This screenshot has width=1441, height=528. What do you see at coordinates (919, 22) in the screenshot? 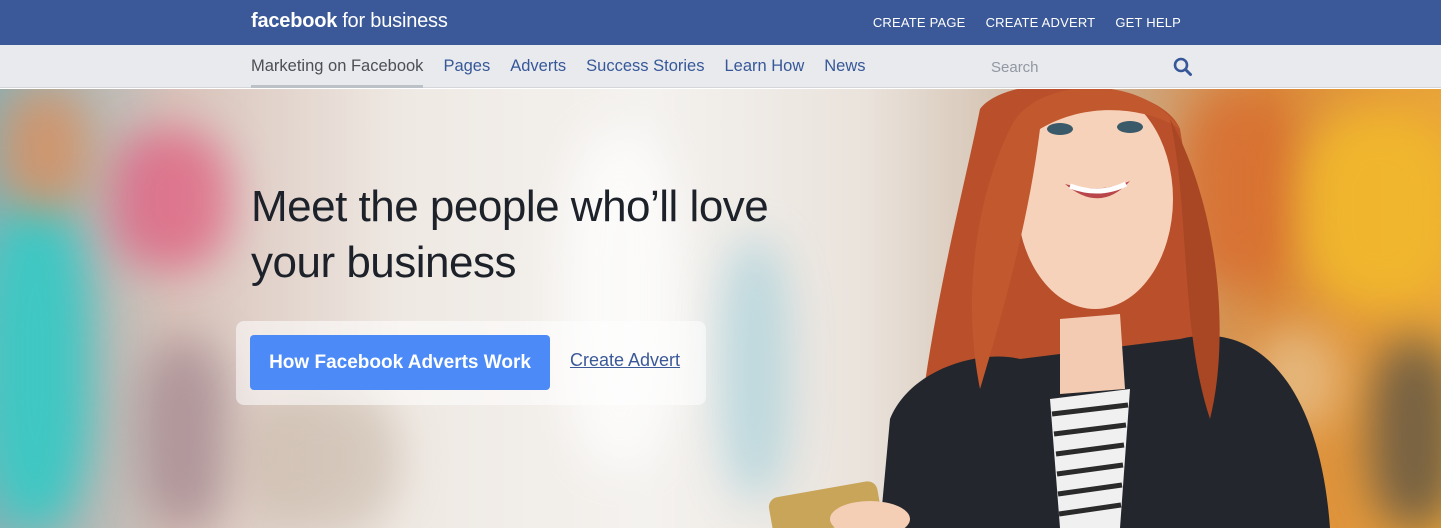
I see `create-page-link: CREATE PAGE` at bounding box center [919, 22].